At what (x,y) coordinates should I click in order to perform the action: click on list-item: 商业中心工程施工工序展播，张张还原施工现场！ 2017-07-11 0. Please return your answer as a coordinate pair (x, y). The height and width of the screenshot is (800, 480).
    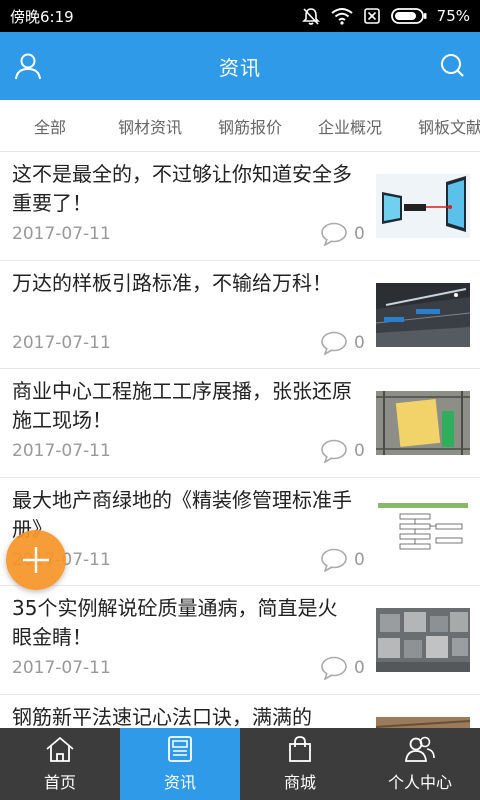
    Looking at the image, I should click on (240, 423).